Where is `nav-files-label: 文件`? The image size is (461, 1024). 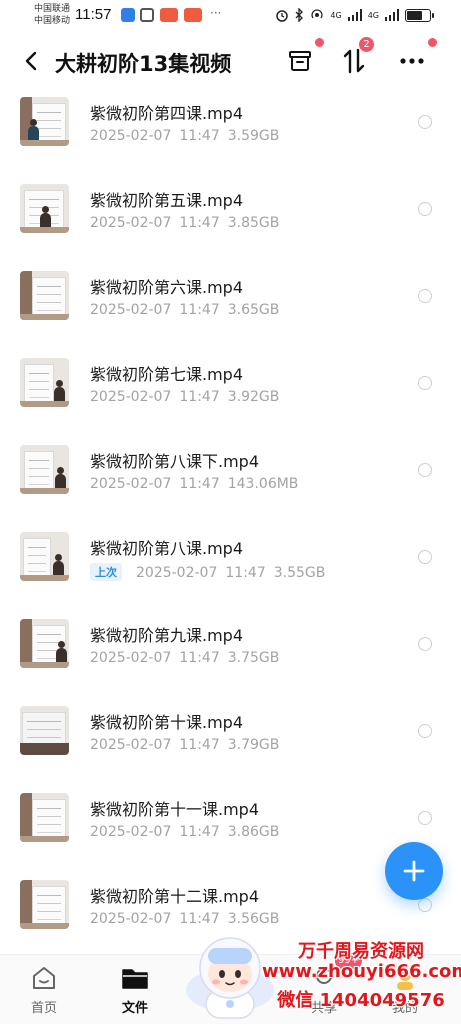 nav-files-label: 文件 is located at coordinates (134, 1008).